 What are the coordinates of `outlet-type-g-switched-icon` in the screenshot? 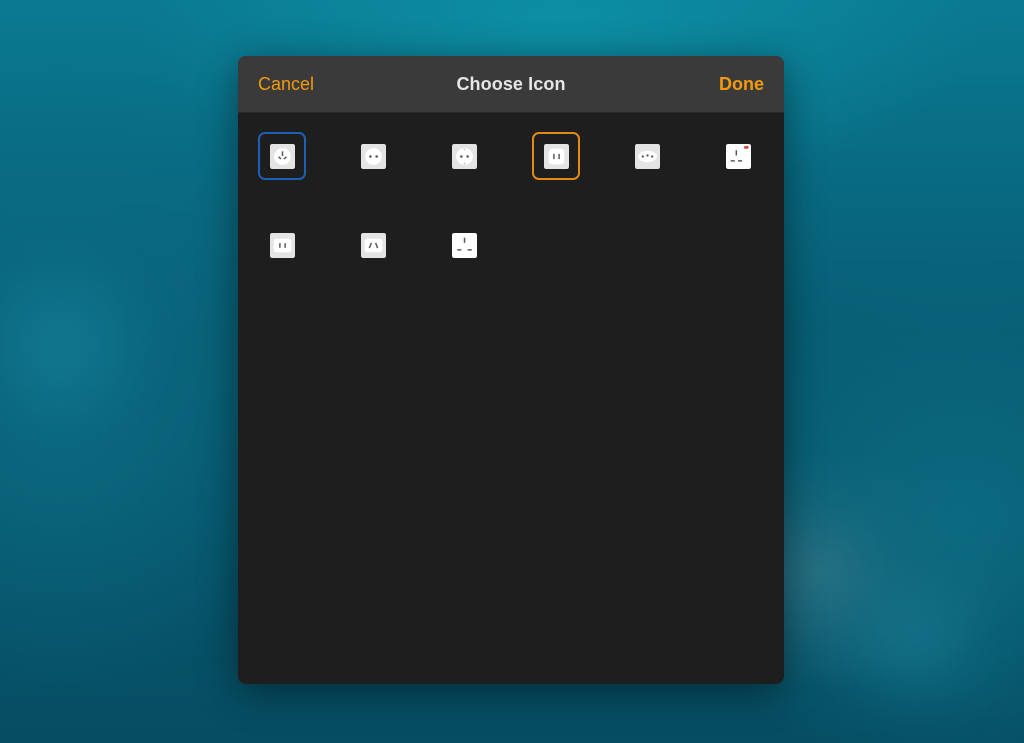 It's located at (739, 156).